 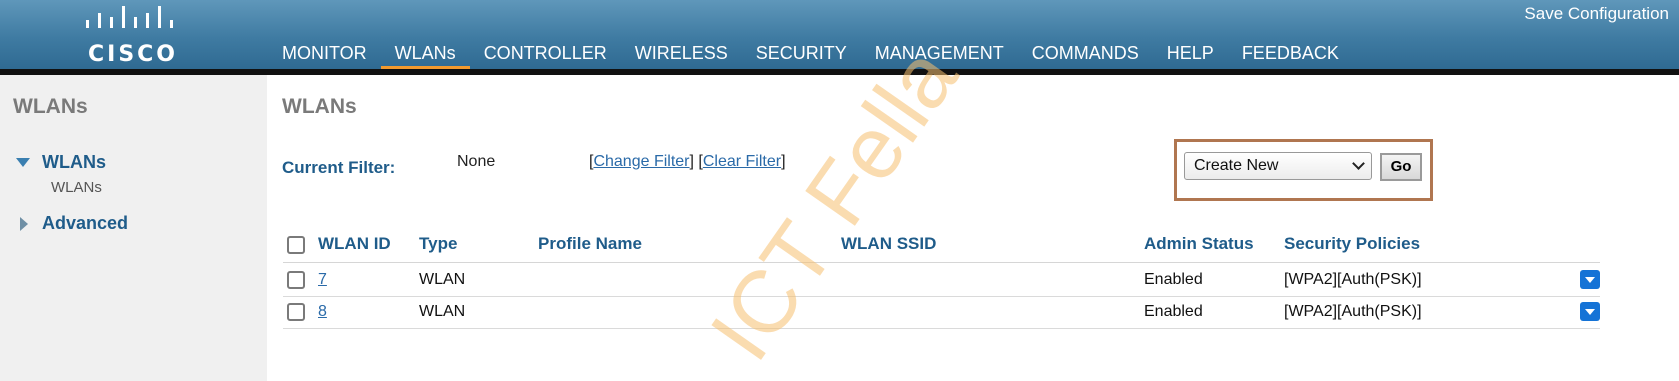 What do you see at coordinates (1290, 54) in the screenshot?
I see `nav-feedback: FEEDBACK` at bounding box center [1290, 54].